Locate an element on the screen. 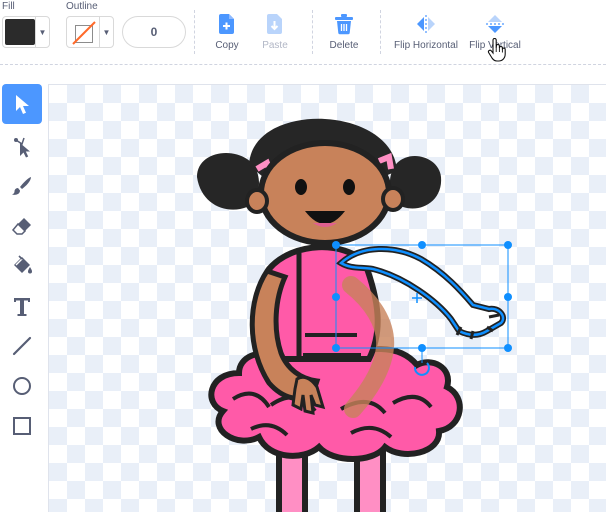  delete-label: Delete is located at coordinates (344, 45).